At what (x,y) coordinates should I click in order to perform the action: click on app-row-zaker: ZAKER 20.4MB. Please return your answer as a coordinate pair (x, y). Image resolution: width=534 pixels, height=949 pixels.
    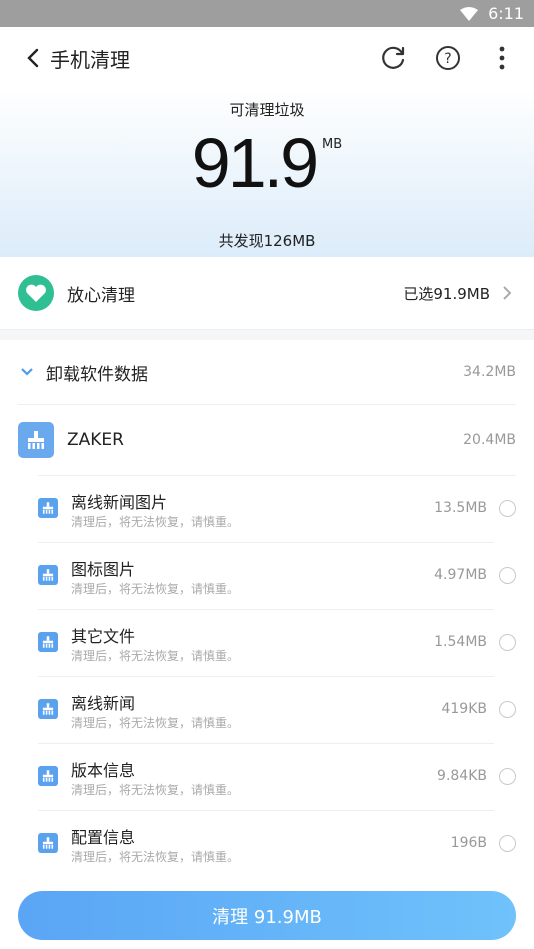
    Looking at the image, I should click on (267, 440).